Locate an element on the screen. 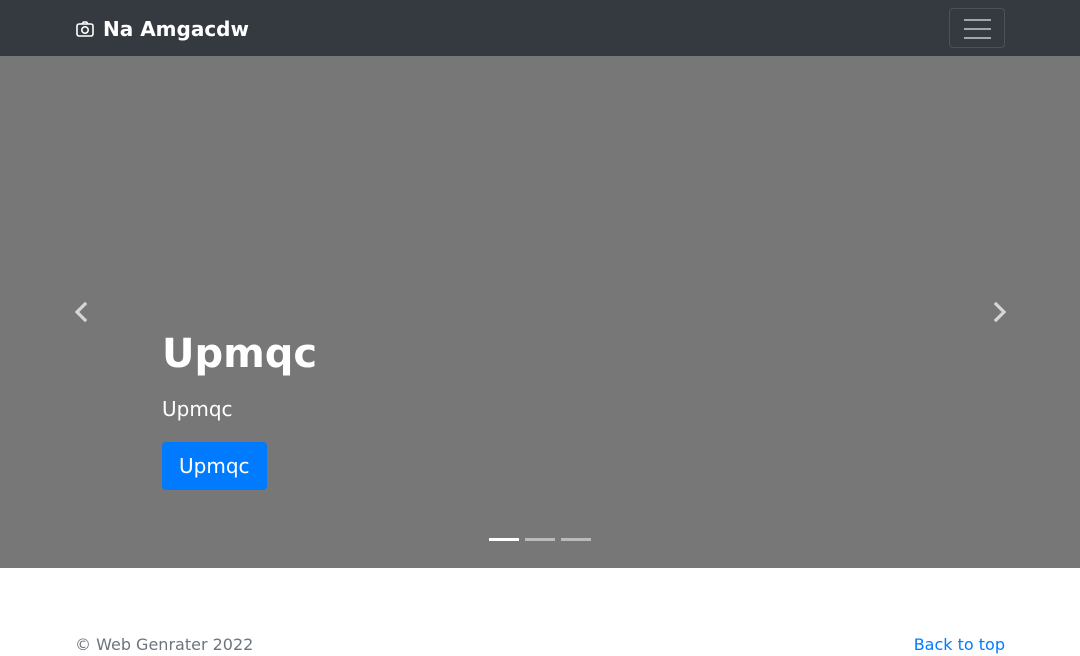 Image resolution: width=1080 pixels, height=656 pixels. carousel-caption: Upmqc Upmqc Upmqc is located at coordinates (239, 411).